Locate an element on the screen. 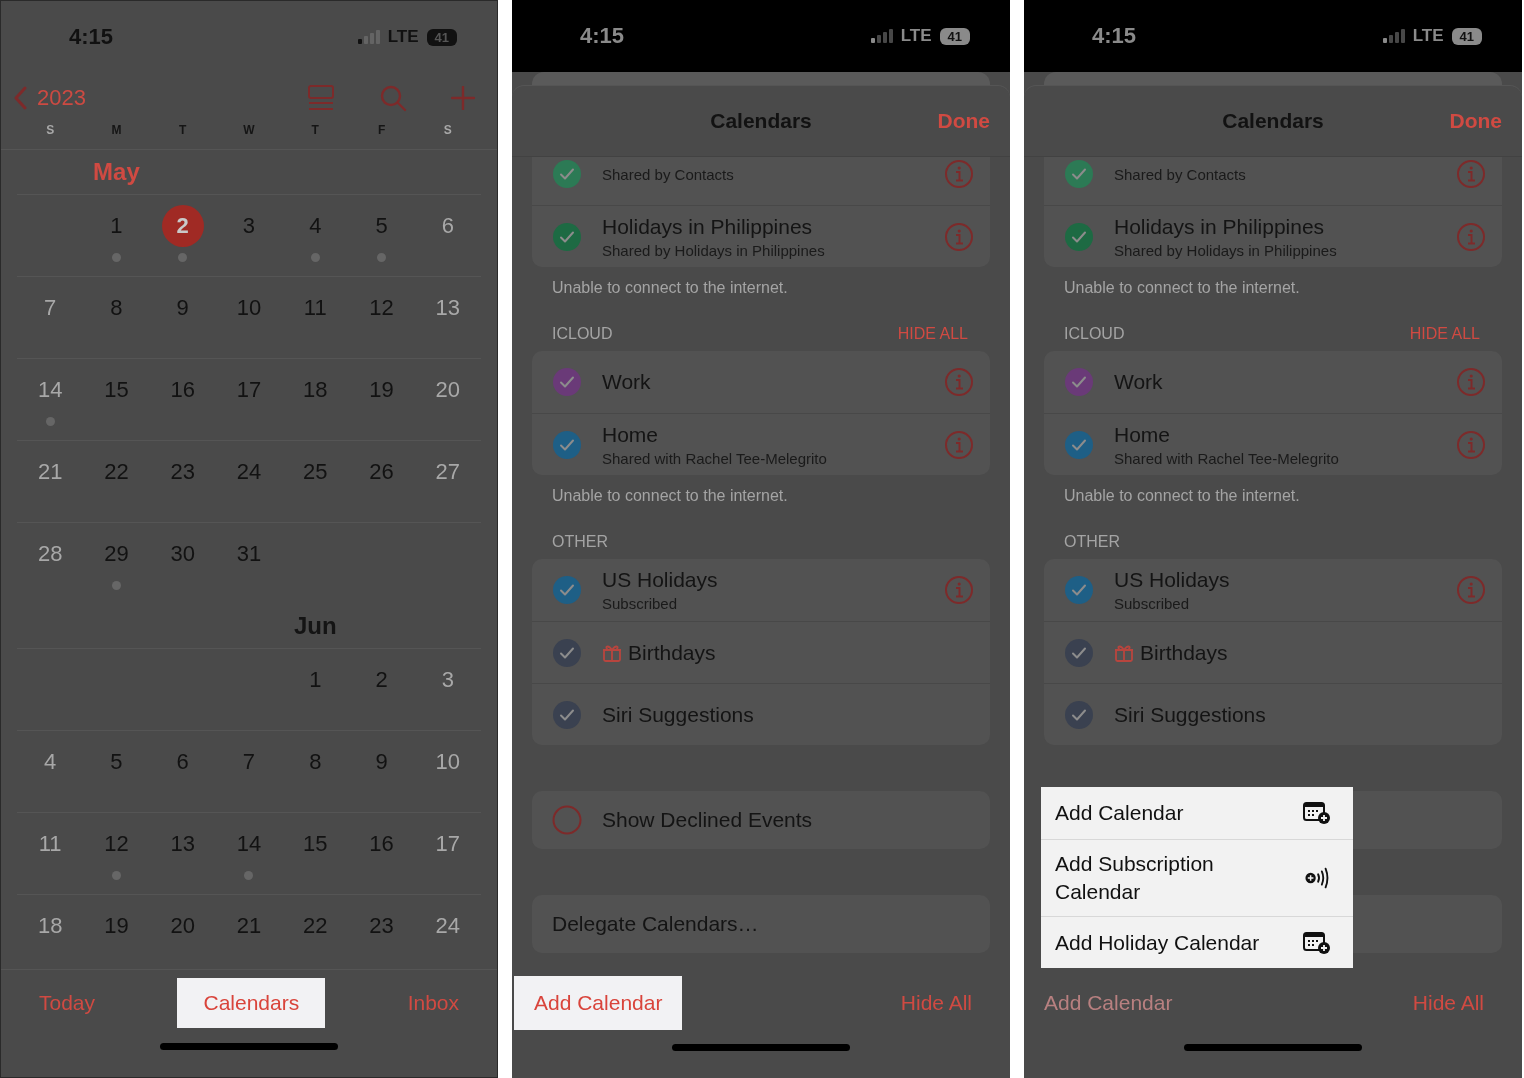  calendar-subtitle: Subscribed is located at coordinates (640, 603).